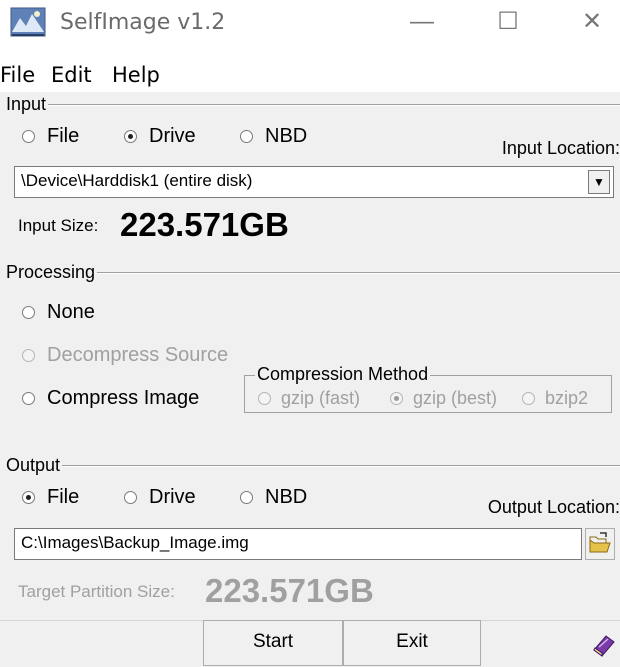  What do you see at coordinates (110, 398) in the screenshot?
I see `processing-compress: Compress Image` at bounding box center [110, 398].